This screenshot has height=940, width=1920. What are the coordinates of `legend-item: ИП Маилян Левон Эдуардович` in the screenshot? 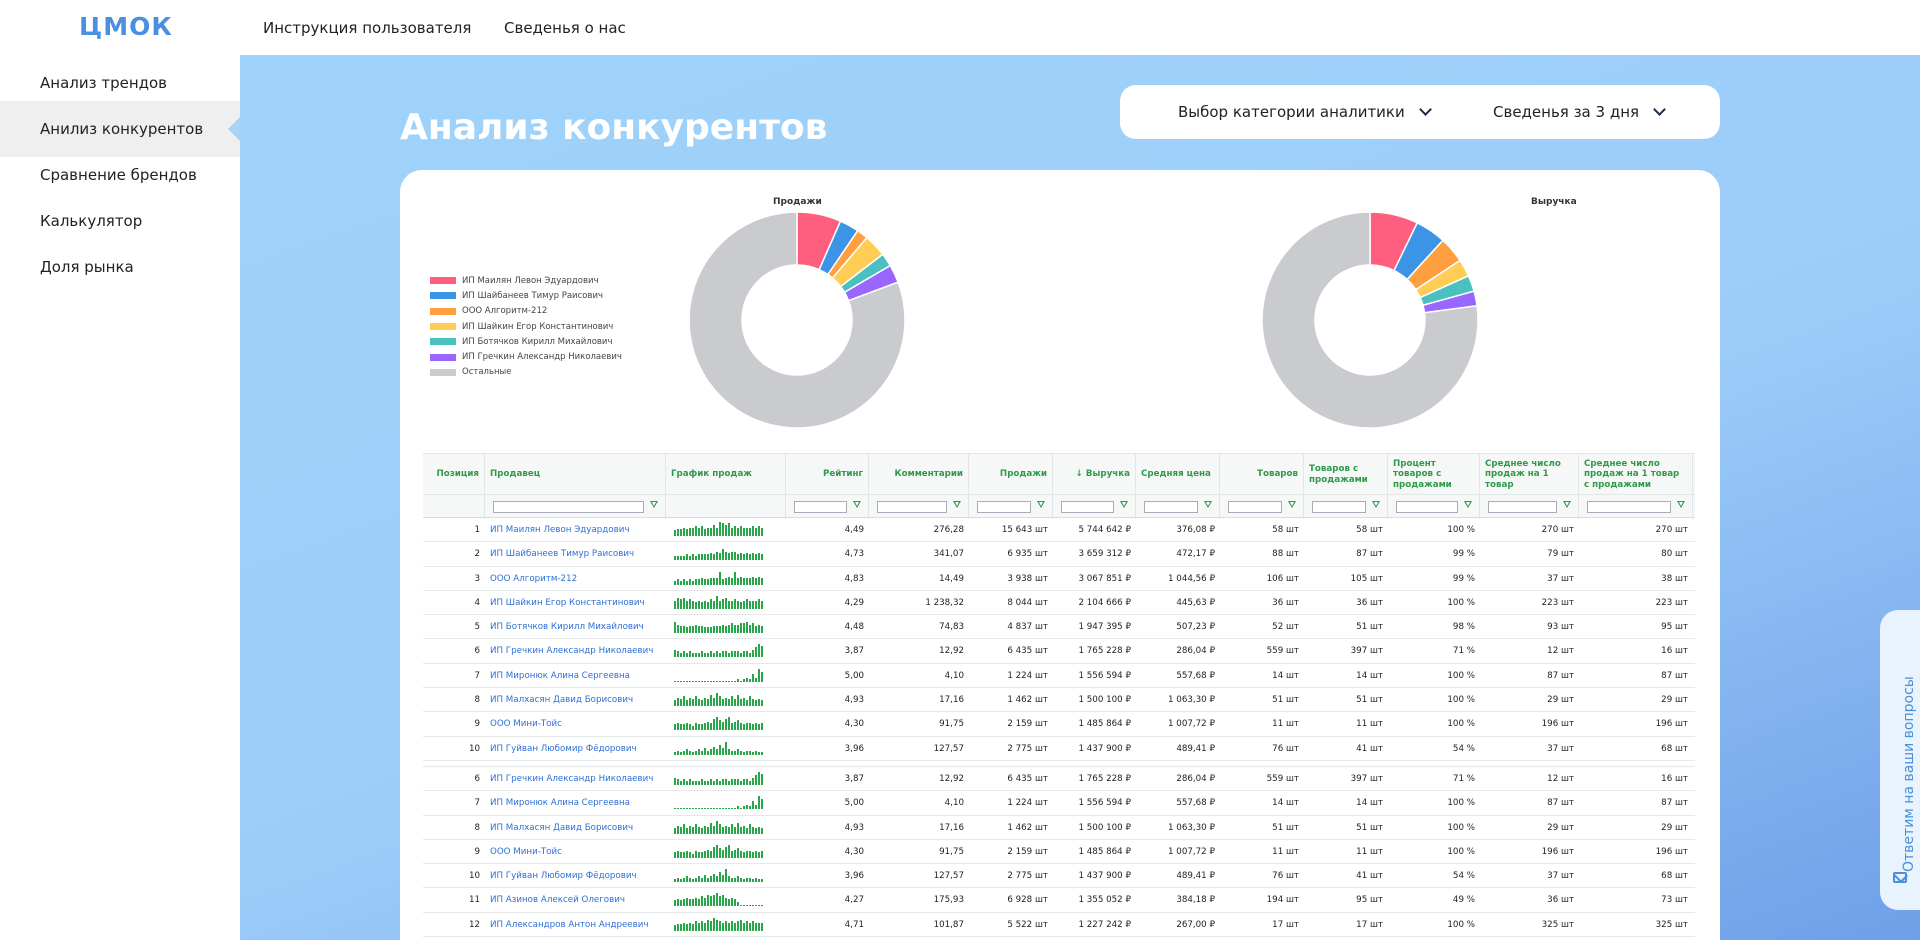 It's located at (526, 280).